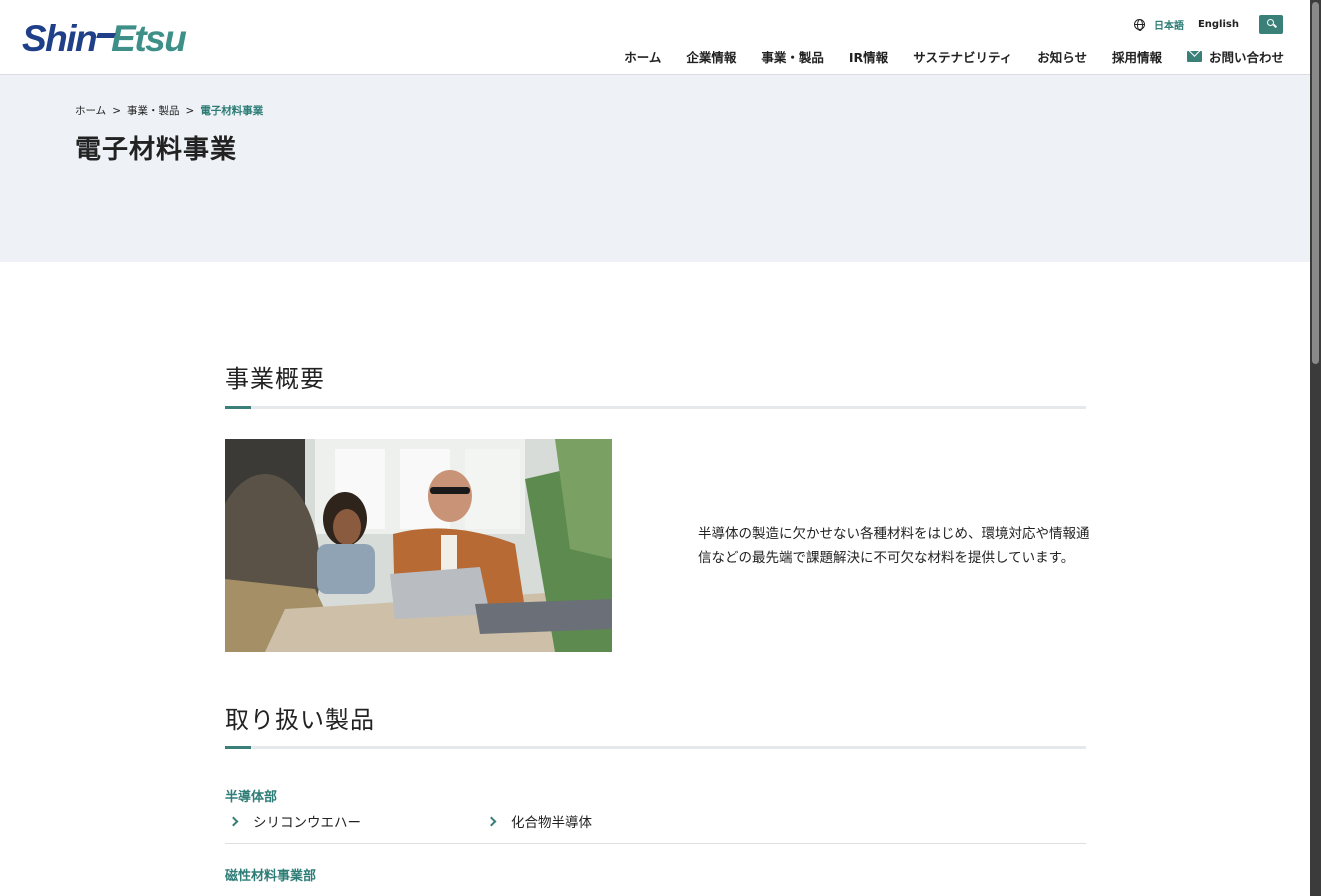  What do you see at coordinates (106, 35) in the screenshot?
I see `logo-dash` at bounding box center [106, 35].